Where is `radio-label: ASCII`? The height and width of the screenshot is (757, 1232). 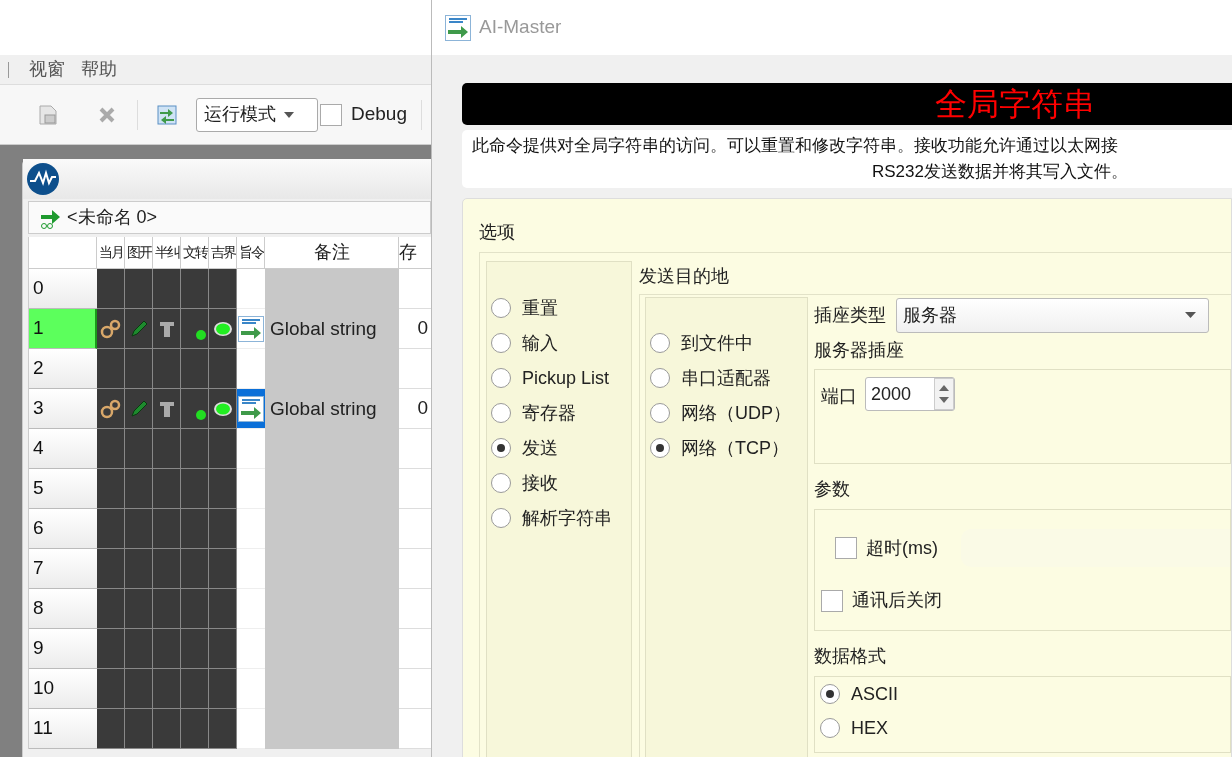 radio-label: ASCII is located at coordinates (874, 694).